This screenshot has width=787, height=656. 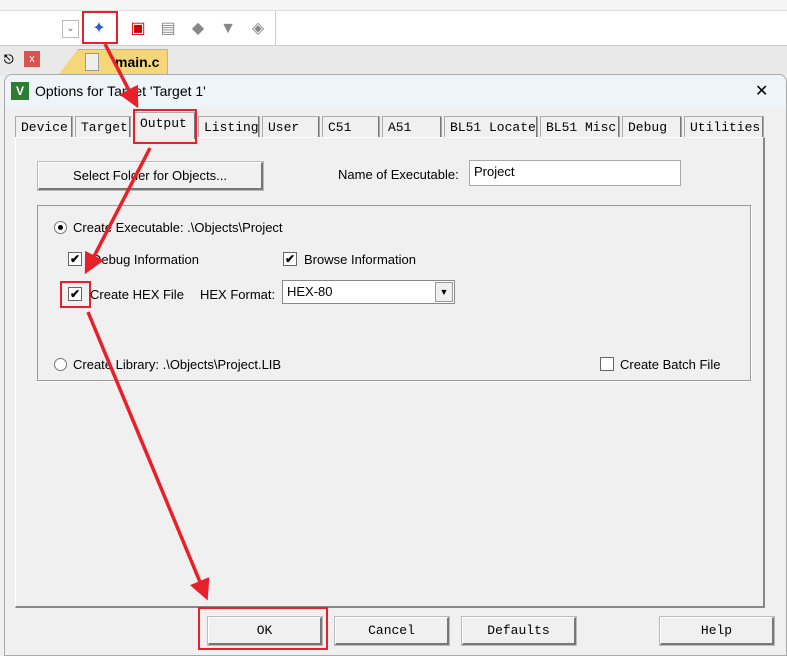 What do you see at coordinates (148, 456) in the screenshot?
I see `arrow-to-ok` at bounding box center [148, 456].